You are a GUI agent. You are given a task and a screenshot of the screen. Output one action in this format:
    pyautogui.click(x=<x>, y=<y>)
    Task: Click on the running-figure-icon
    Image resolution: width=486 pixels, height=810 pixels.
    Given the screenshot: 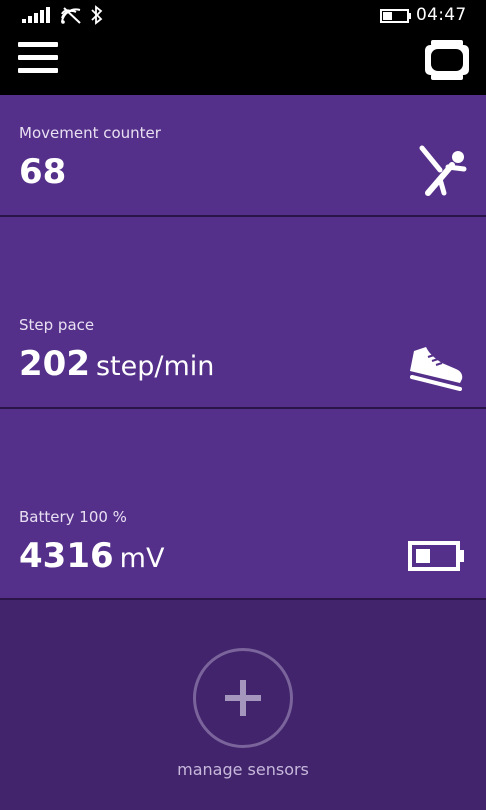 What is the action you would take?
    pyautogui.click(x=443, y=170)
    